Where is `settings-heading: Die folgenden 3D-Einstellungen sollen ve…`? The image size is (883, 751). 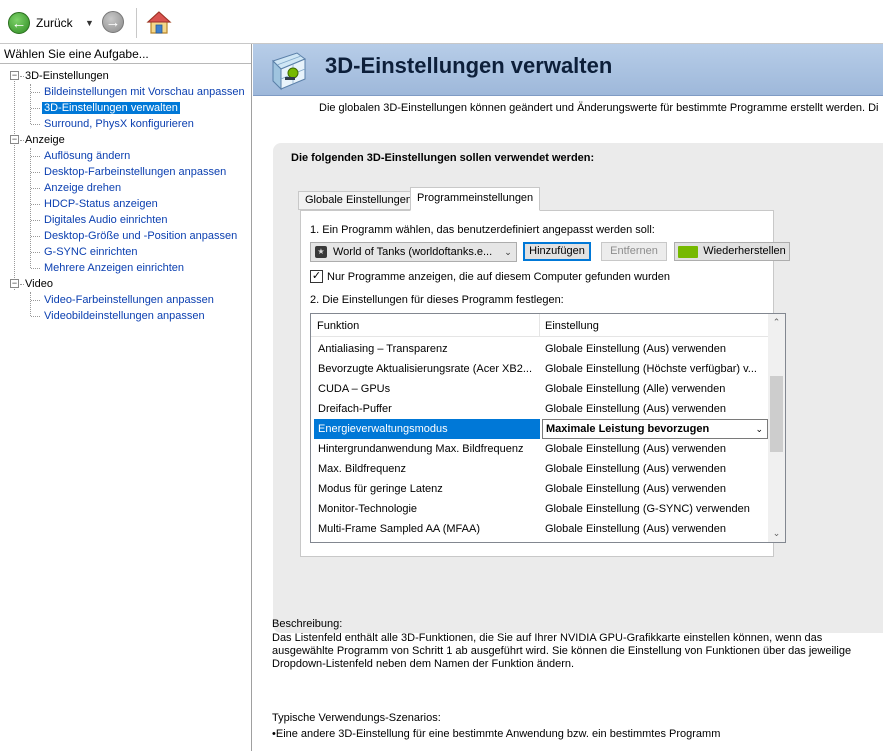 settings-heading: Die folgenden 3D-Einstellungen sollen ve… is located at coordinates (443, 158).